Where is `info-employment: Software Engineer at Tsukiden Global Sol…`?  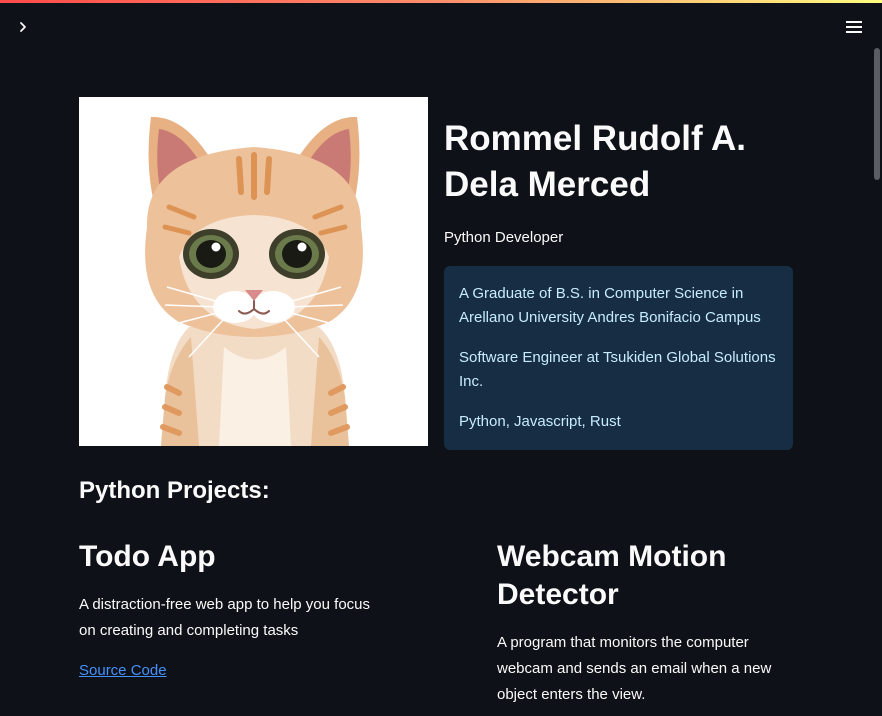 info-employment: Software Engineer at Tsukiden Global Sol… is located at coordinates (617, 369).